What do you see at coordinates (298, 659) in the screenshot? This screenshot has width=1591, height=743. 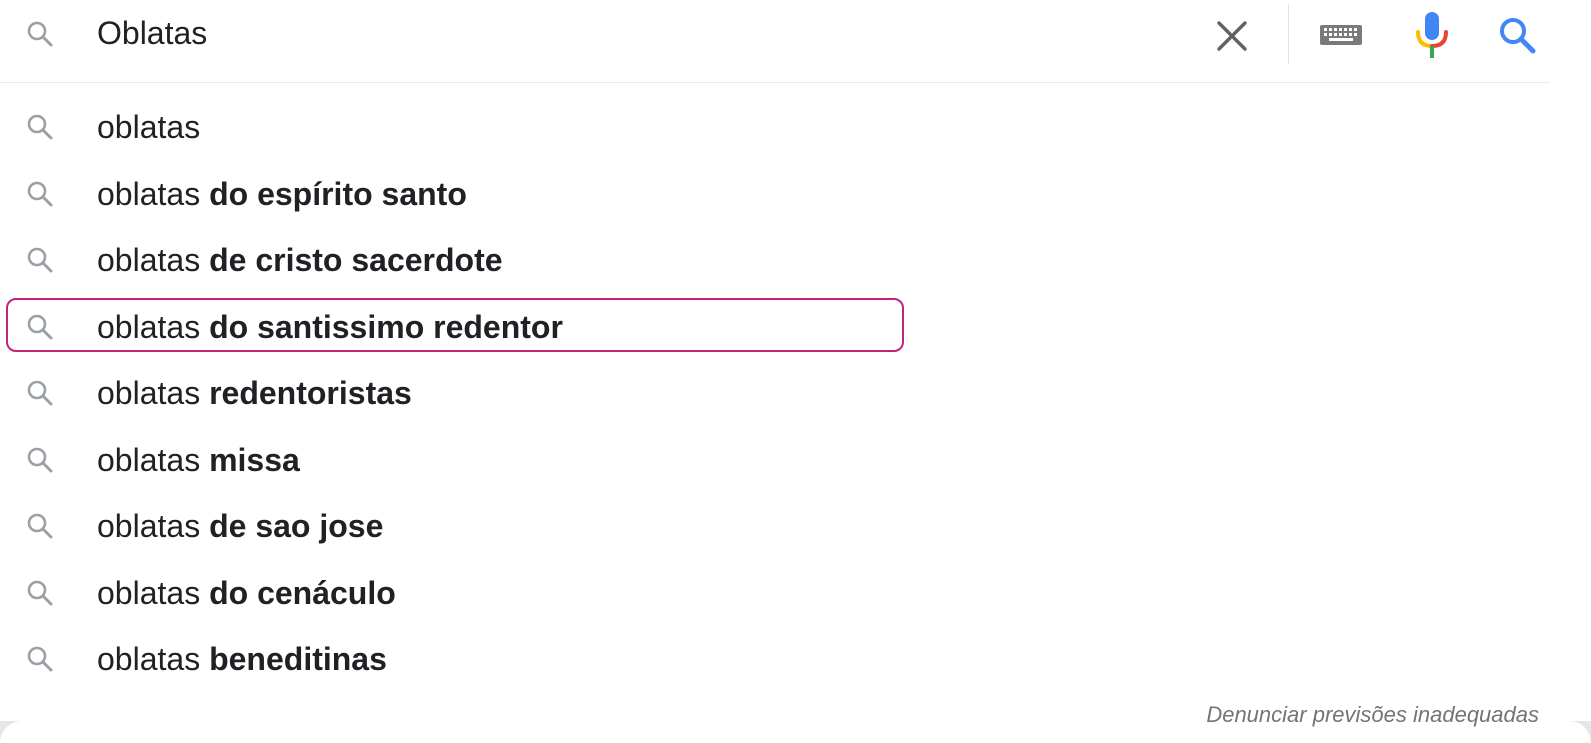 I see `suggestion-completion: beneditinas` at bounding box center [298, 659].